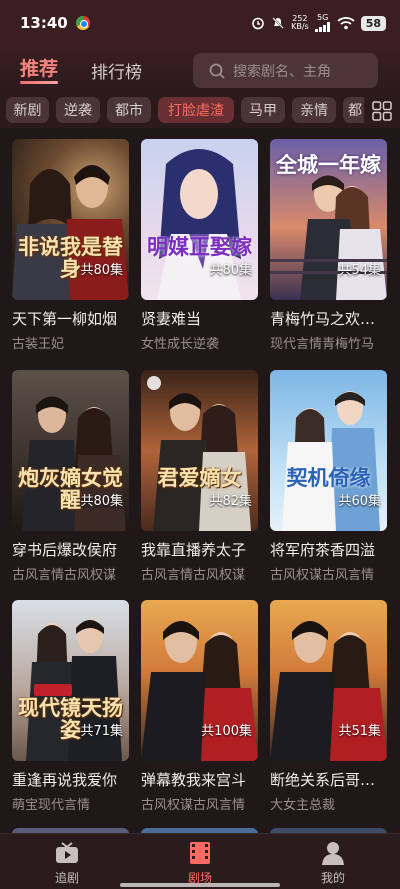 This screenshot has height=889, width=400. I want to click on search-placeholder: 搜索剧名、主角, so click(282, 71).